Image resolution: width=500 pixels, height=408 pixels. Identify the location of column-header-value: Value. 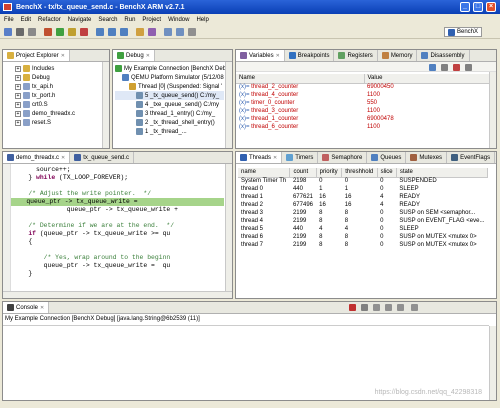
(427, 79).